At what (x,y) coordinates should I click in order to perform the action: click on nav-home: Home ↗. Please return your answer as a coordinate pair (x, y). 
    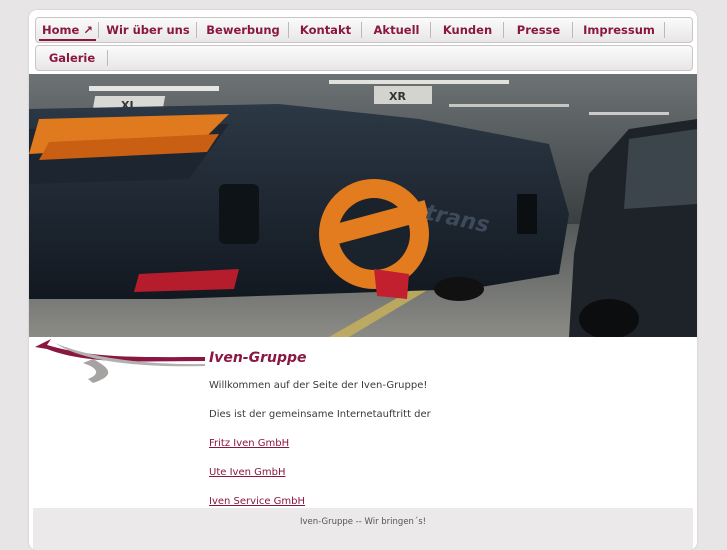
    Looking at the image, I should click on (67, 30).